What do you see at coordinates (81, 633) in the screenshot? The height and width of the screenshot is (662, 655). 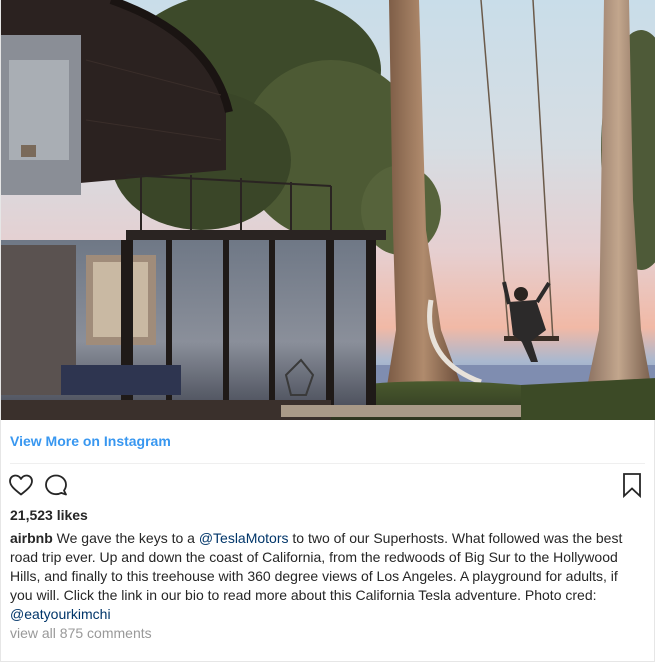 I see `view-all-comments-link: view all 875 comments` at bounding box center [81, 633].